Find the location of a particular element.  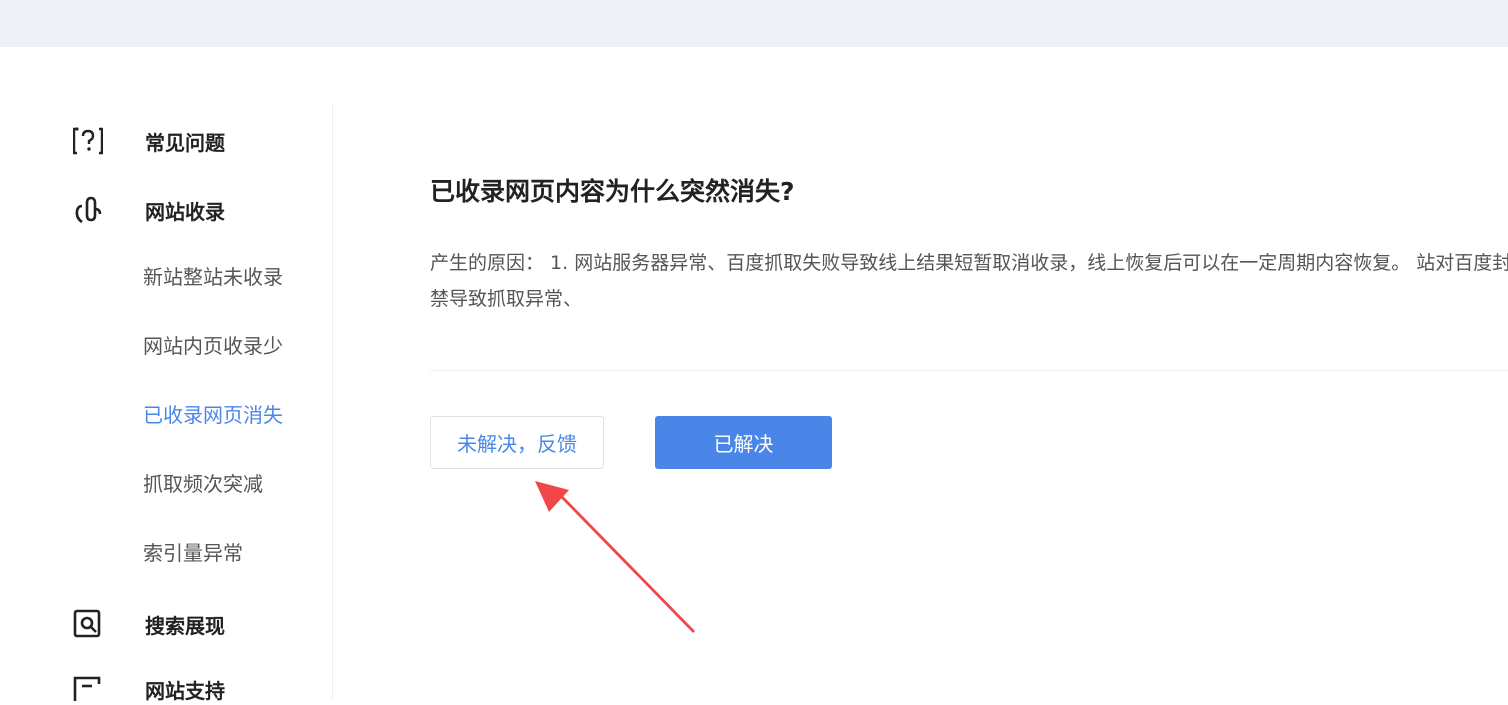

sidebar-section-faq: 常见问题 is located at coordinates (149, 141).